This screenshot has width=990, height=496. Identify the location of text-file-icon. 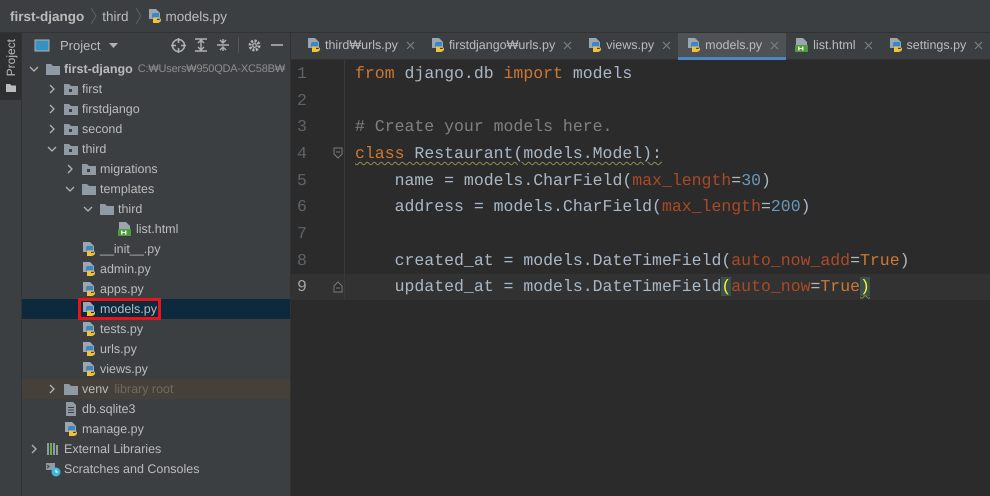
(71, 409).